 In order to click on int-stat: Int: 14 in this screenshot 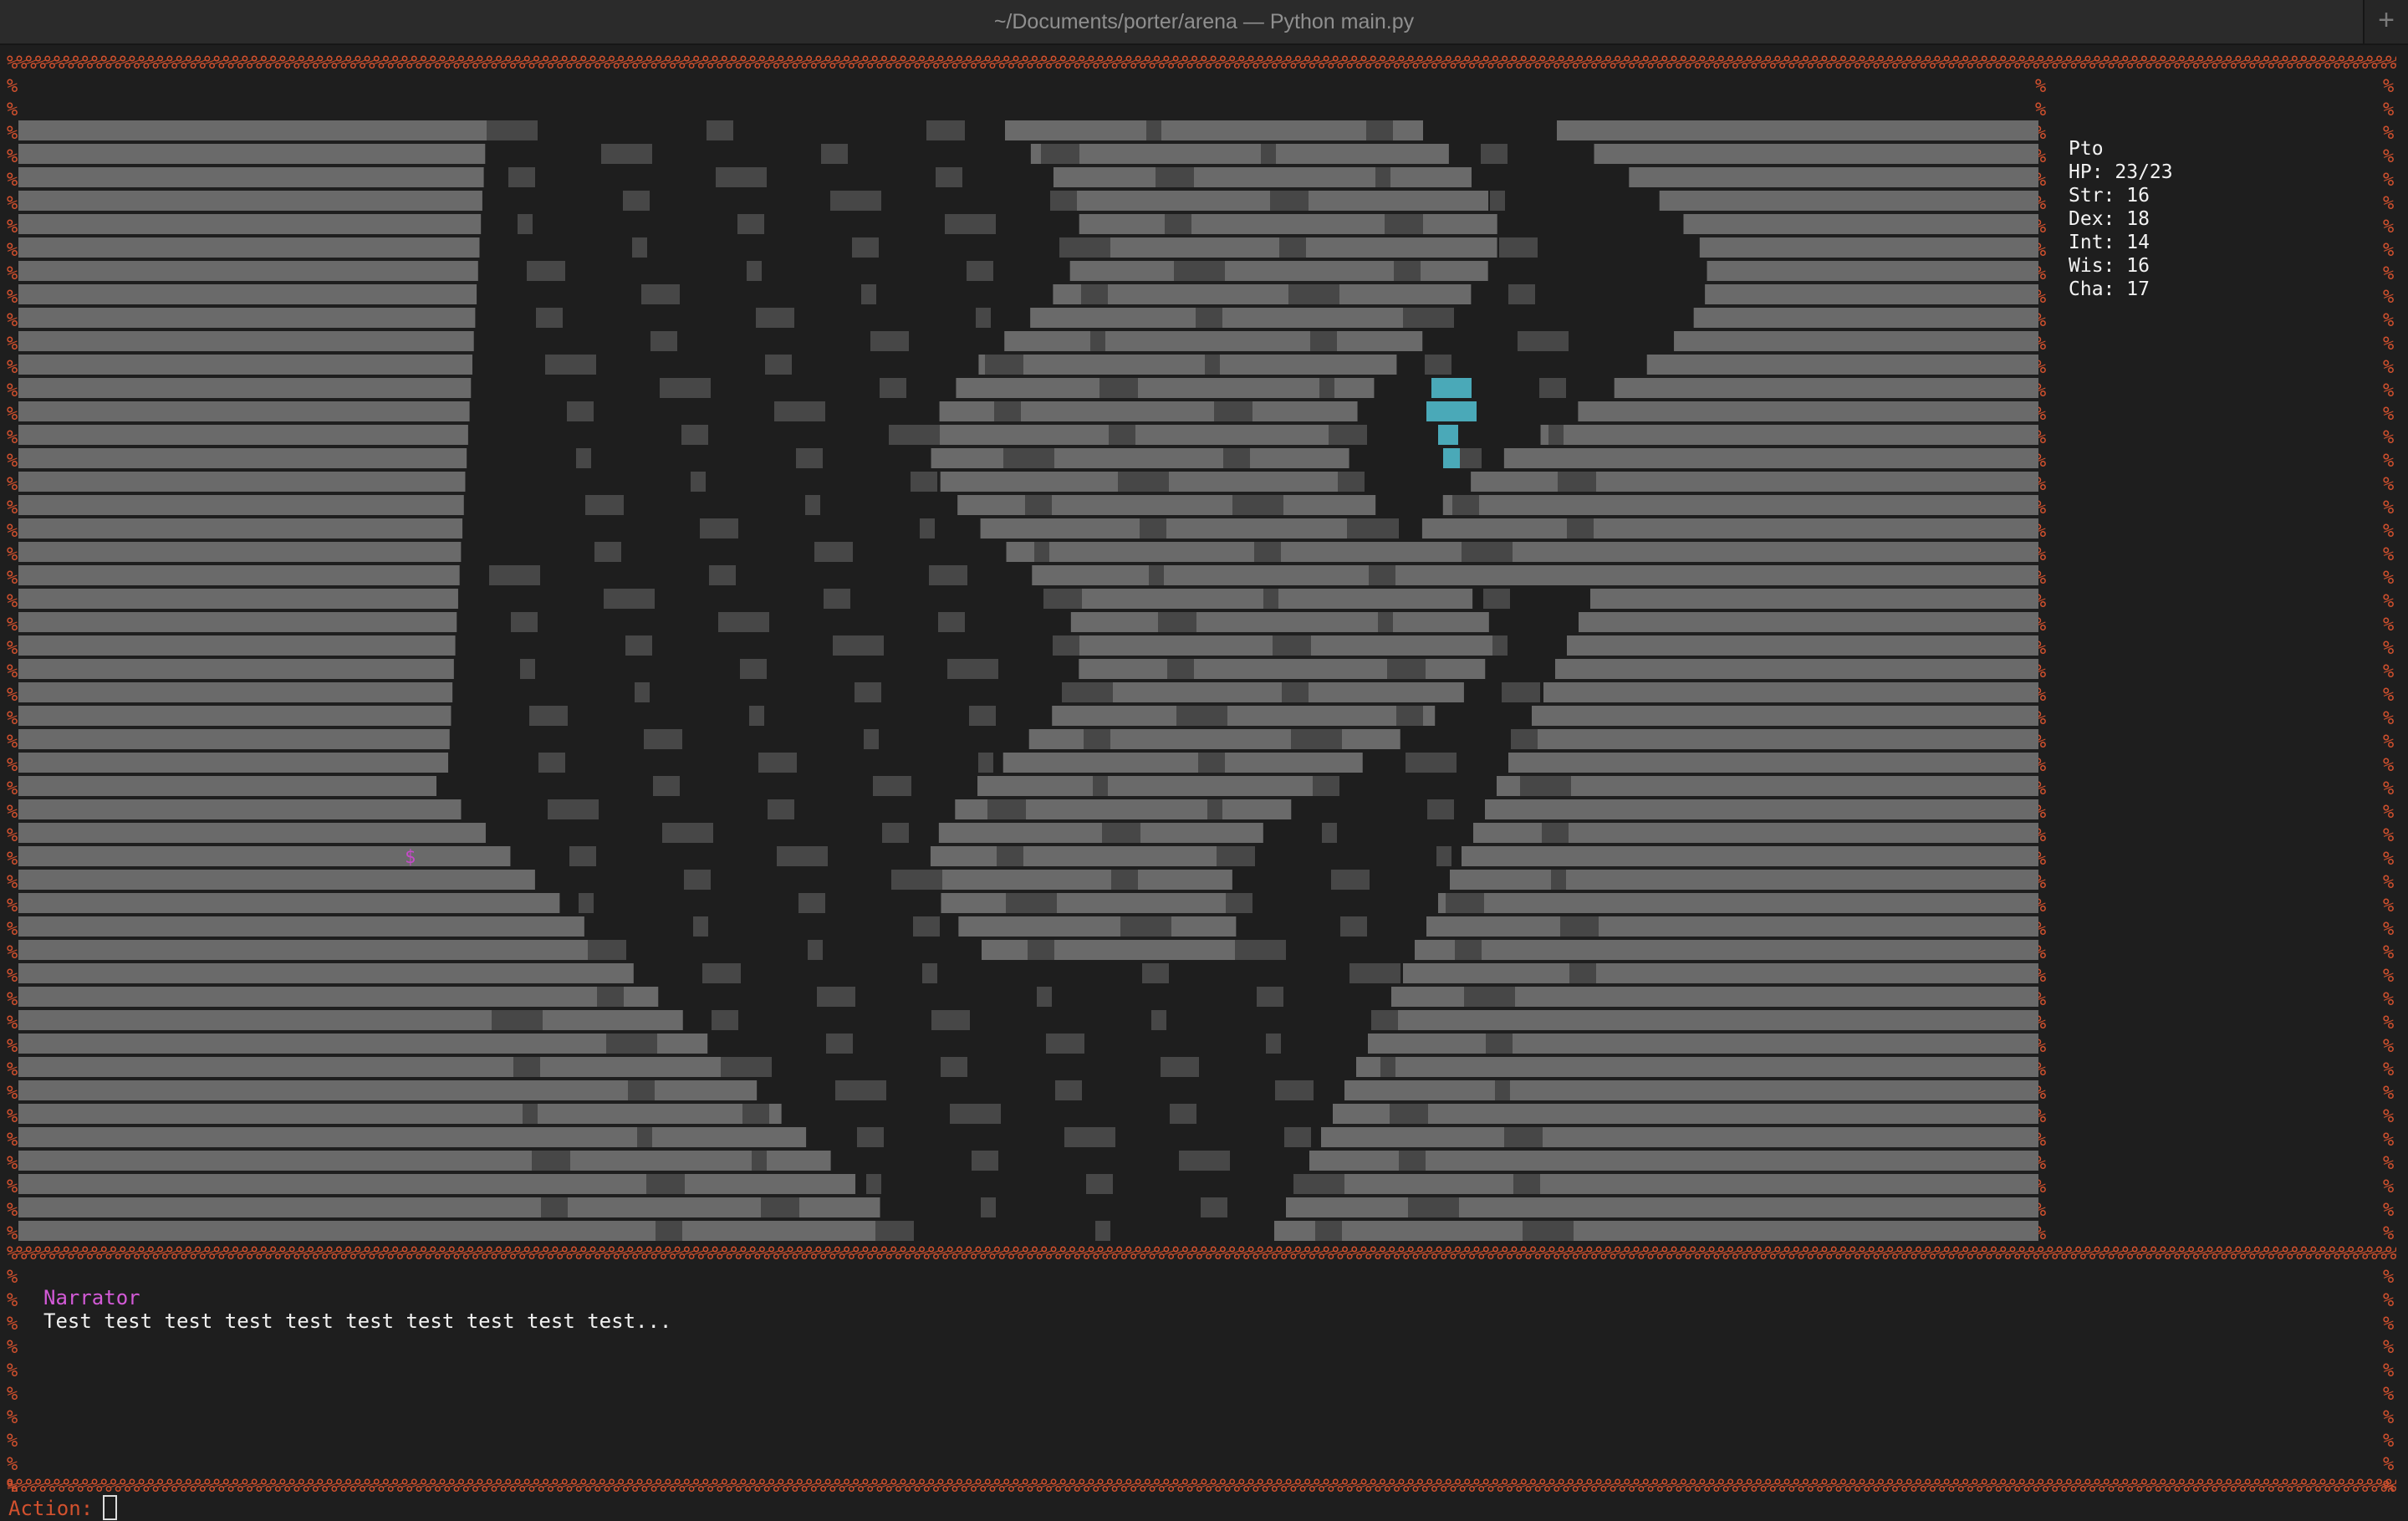, I will do `click(2110, 243)`.